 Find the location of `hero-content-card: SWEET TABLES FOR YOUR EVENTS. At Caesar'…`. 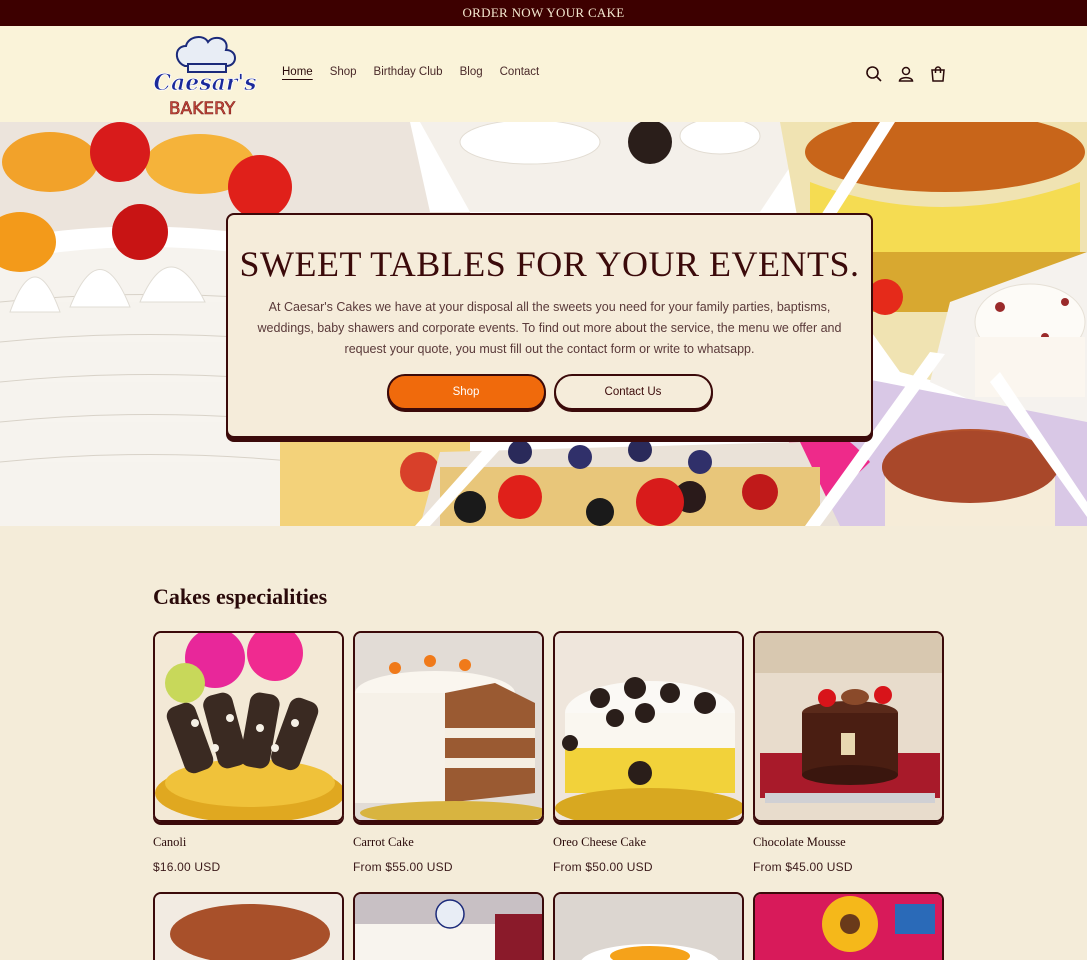

hero-content-card: SWEET TABLES FOR YOUR EVENTS. At Caesar'… is located at coordinates (549, 325).